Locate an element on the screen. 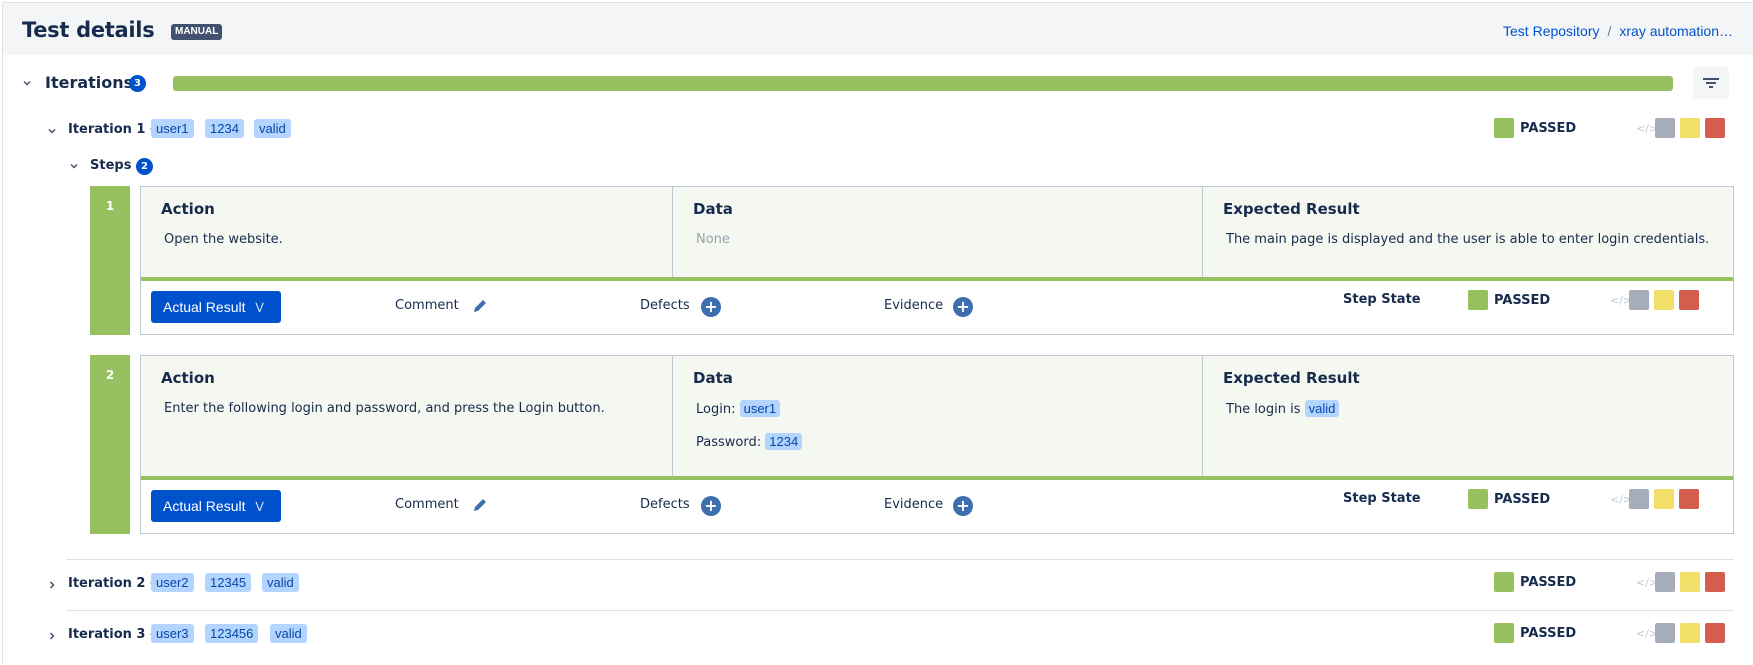 Image resolution: width=1753 pixels, height=665 pixels. steps-count-badge: 2 is located at coordinates (144, 166).